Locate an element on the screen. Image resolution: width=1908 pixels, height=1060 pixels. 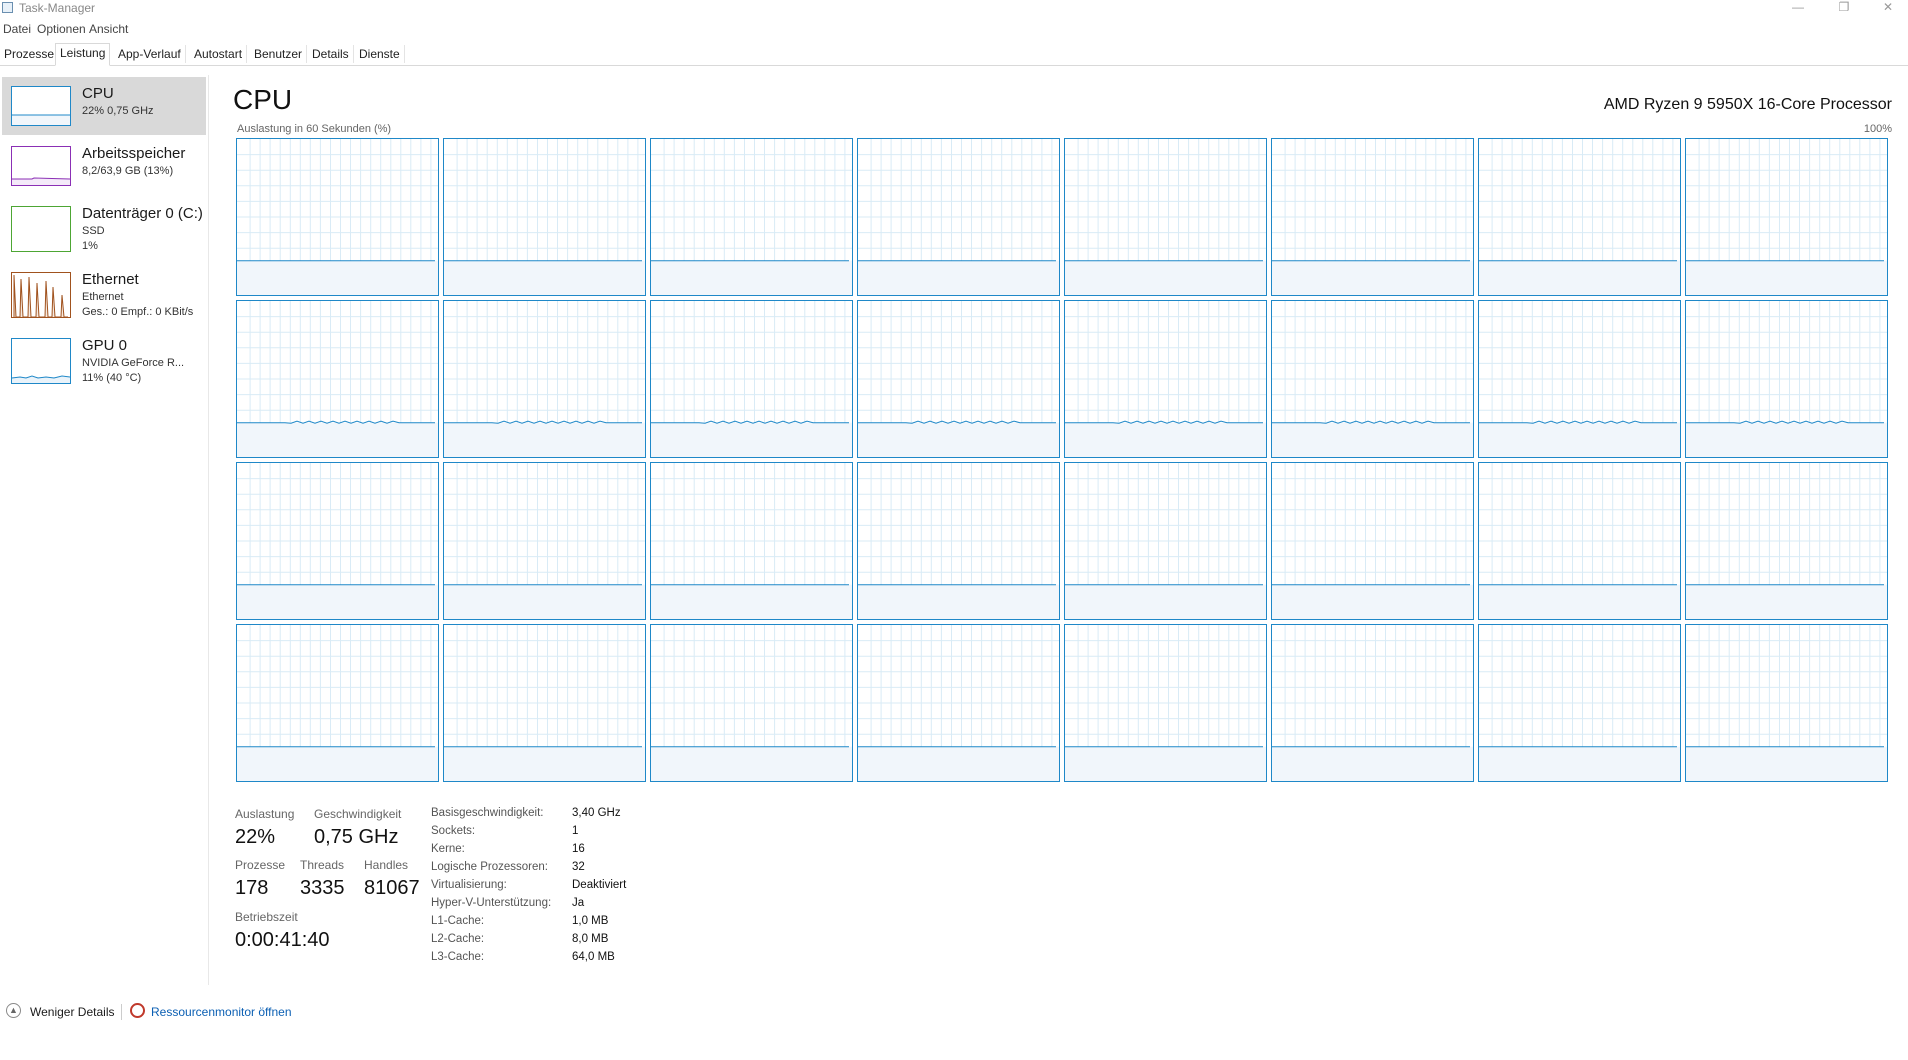
ethernet-thumbnail-graph is located at coordinates (40, 295).